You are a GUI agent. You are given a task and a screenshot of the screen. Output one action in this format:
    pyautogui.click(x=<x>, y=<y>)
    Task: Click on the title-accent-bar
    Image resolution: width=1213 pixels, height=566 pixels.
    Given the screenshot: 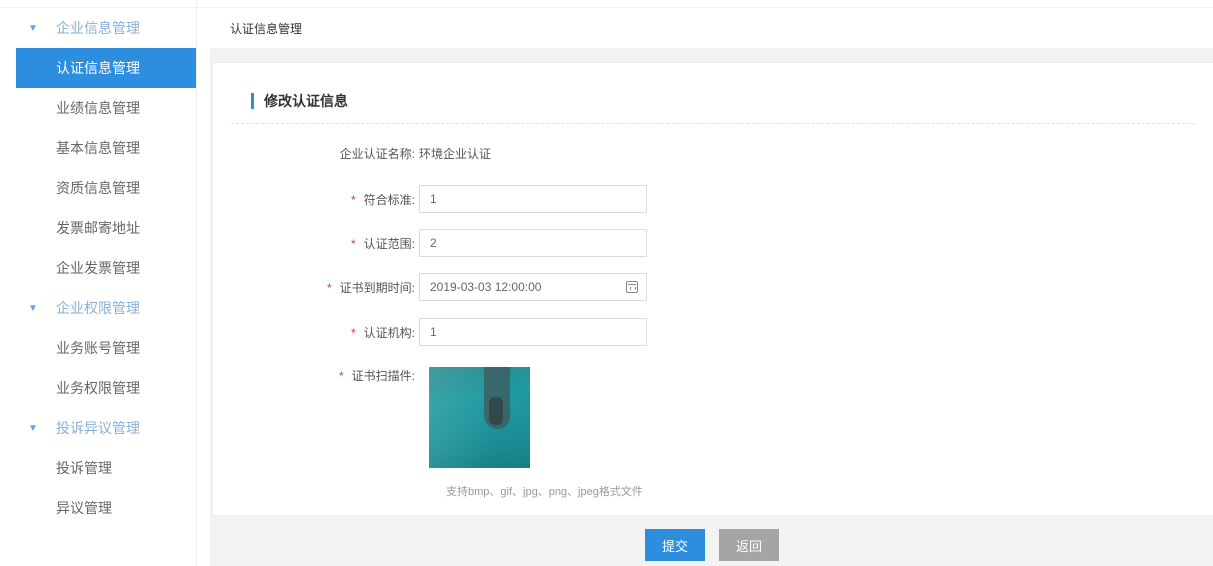 What is the action you would take?
    pyautogui.click(x=252, y=101)
    